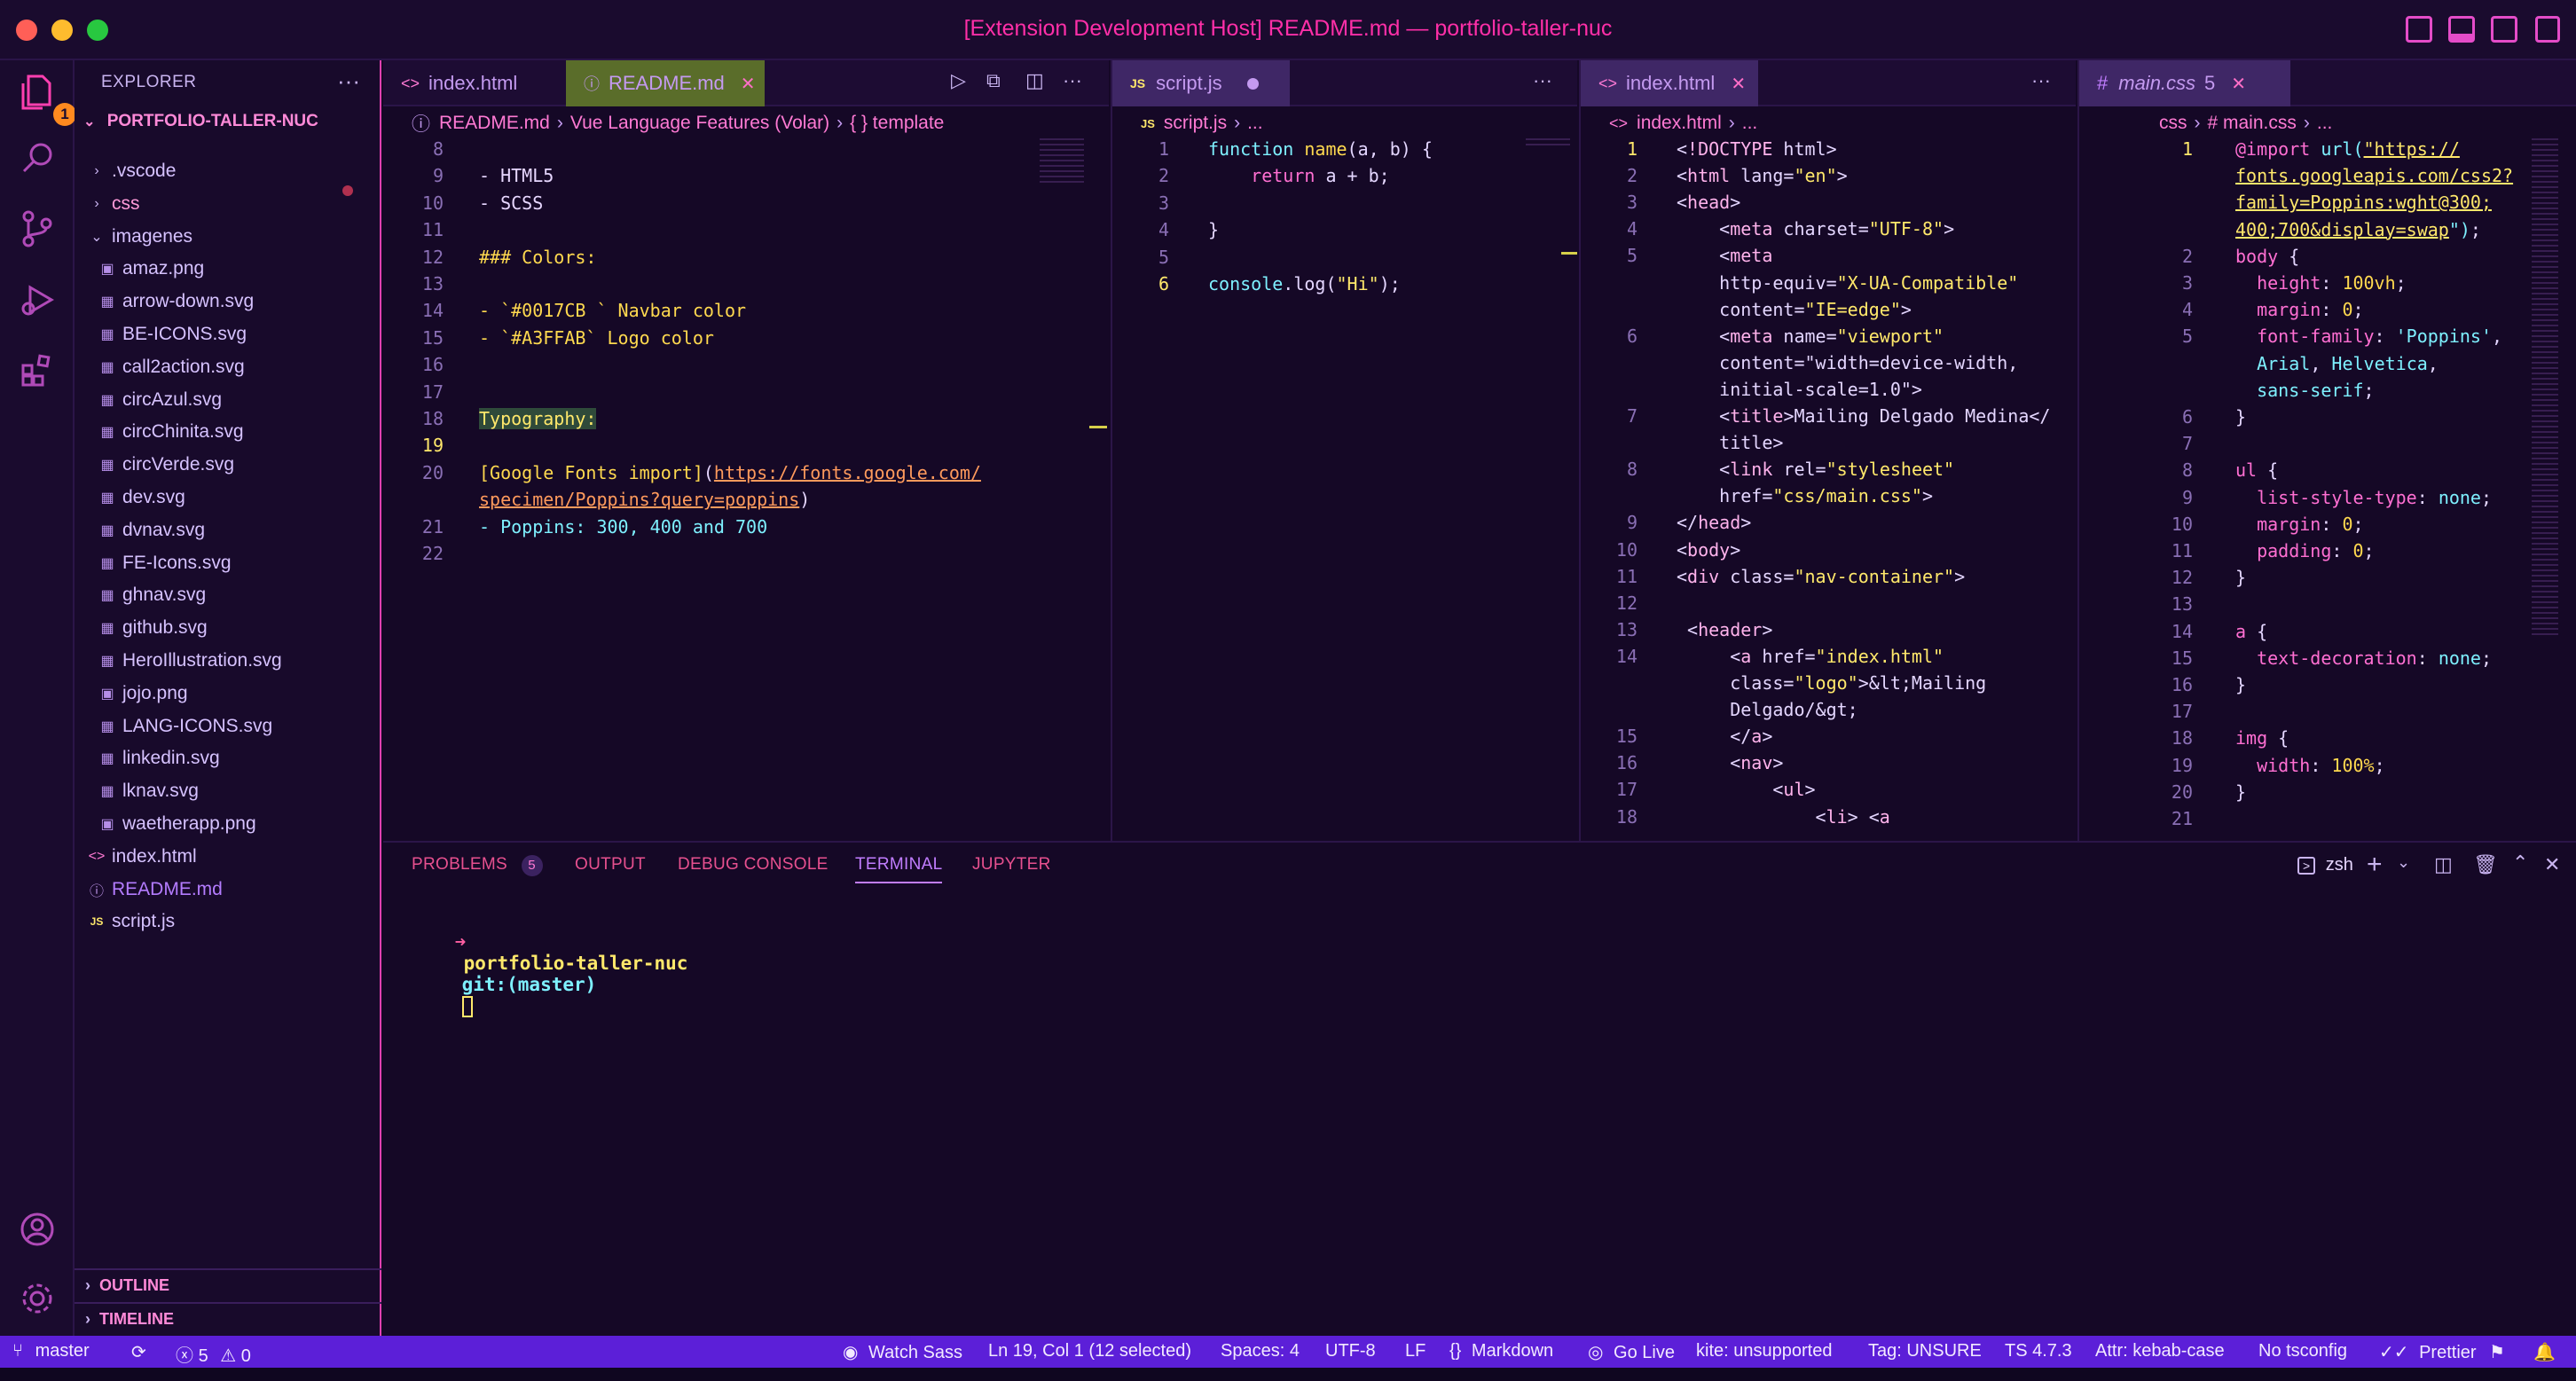 Image resolution: width=2576 pixels, height=1381 pixels. What do you see at coordinates (2299, 309) in the screenshot?
I see `code-line: margin: 0;` at bounding box center [2299, 309].